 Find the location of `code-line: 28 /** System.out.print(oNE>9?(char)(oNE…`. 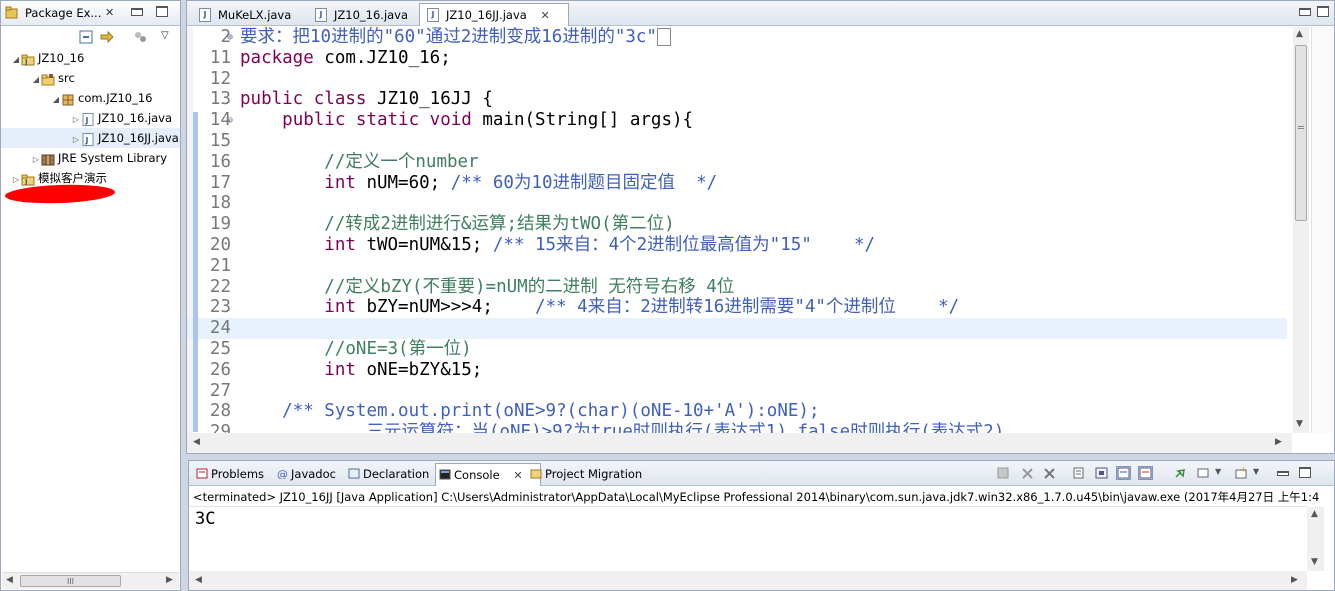

code-line: 28 /** System.out.print(oNE>9?(char)(oNE… is located at coordinates (737, 411).